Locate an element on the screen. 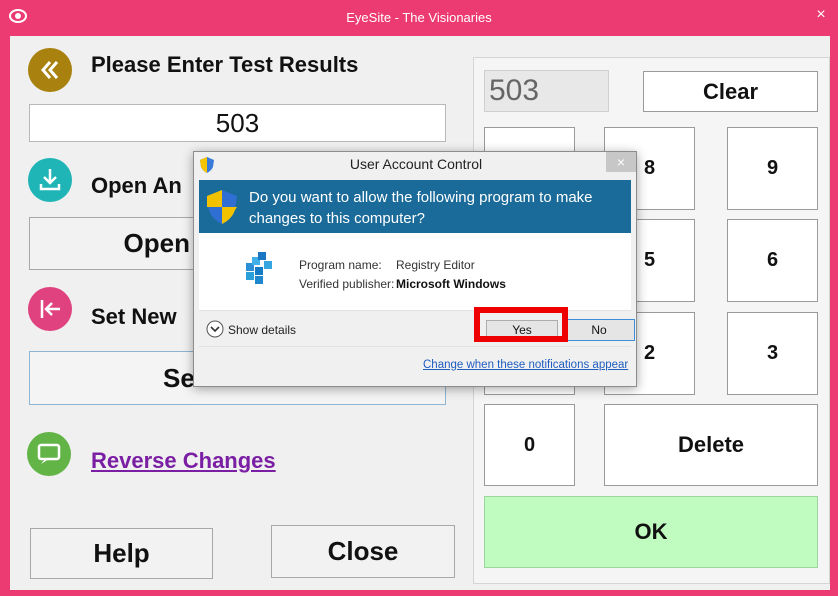 The image size is (838, 596). clear-button: Clear is located at coordinates (730, 91).